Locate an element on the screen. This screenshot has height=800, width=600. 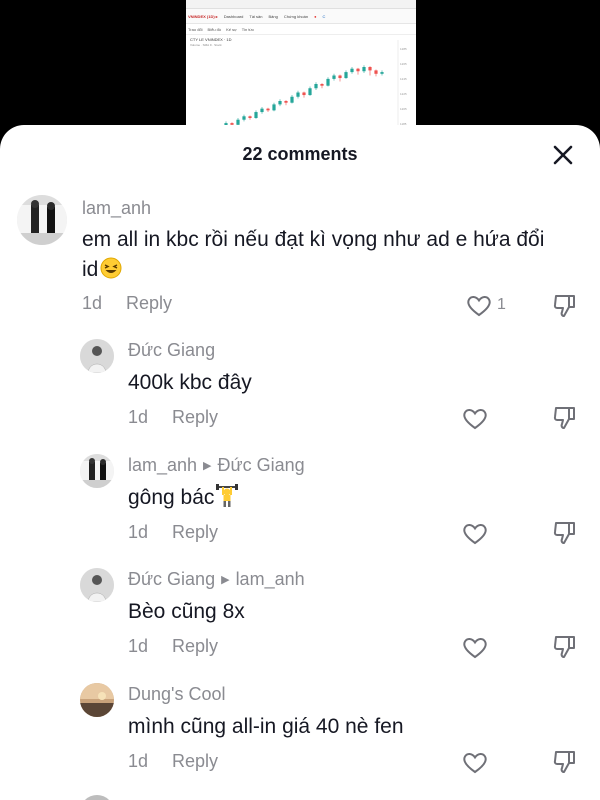
reply-item: Đức Giang ▶ lam_anh Bèo cũng 8x 1d Reply is located at coordinates (300, 619).